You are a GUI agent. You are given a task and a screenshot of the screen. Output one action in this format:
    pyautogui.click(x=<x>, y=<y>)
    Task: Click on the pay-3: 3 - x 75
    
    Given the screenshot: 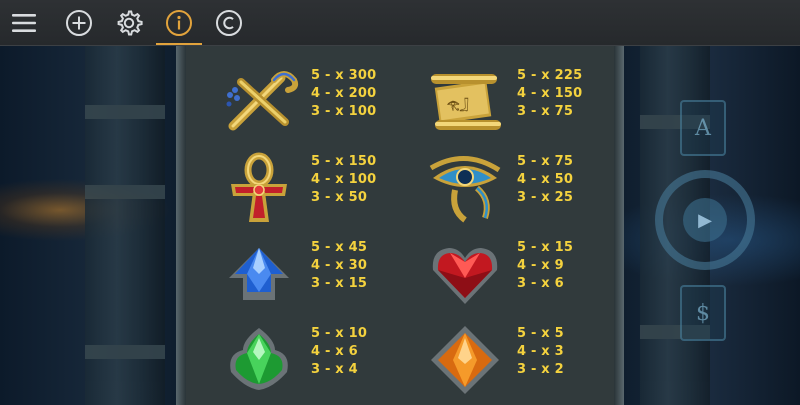 What is the action you would take?
    pyautogui.click(x=545, y=111)
    